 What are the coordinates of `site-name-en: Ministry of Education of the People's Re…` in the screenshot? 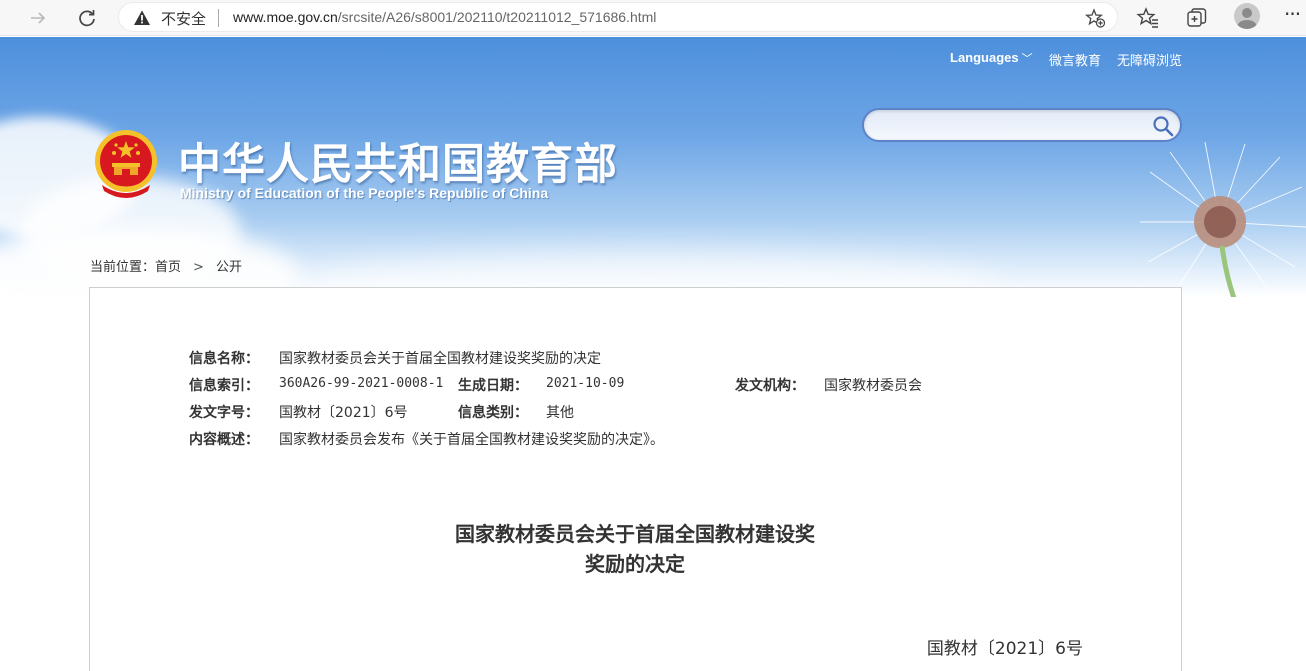 It's located at (364, 193).